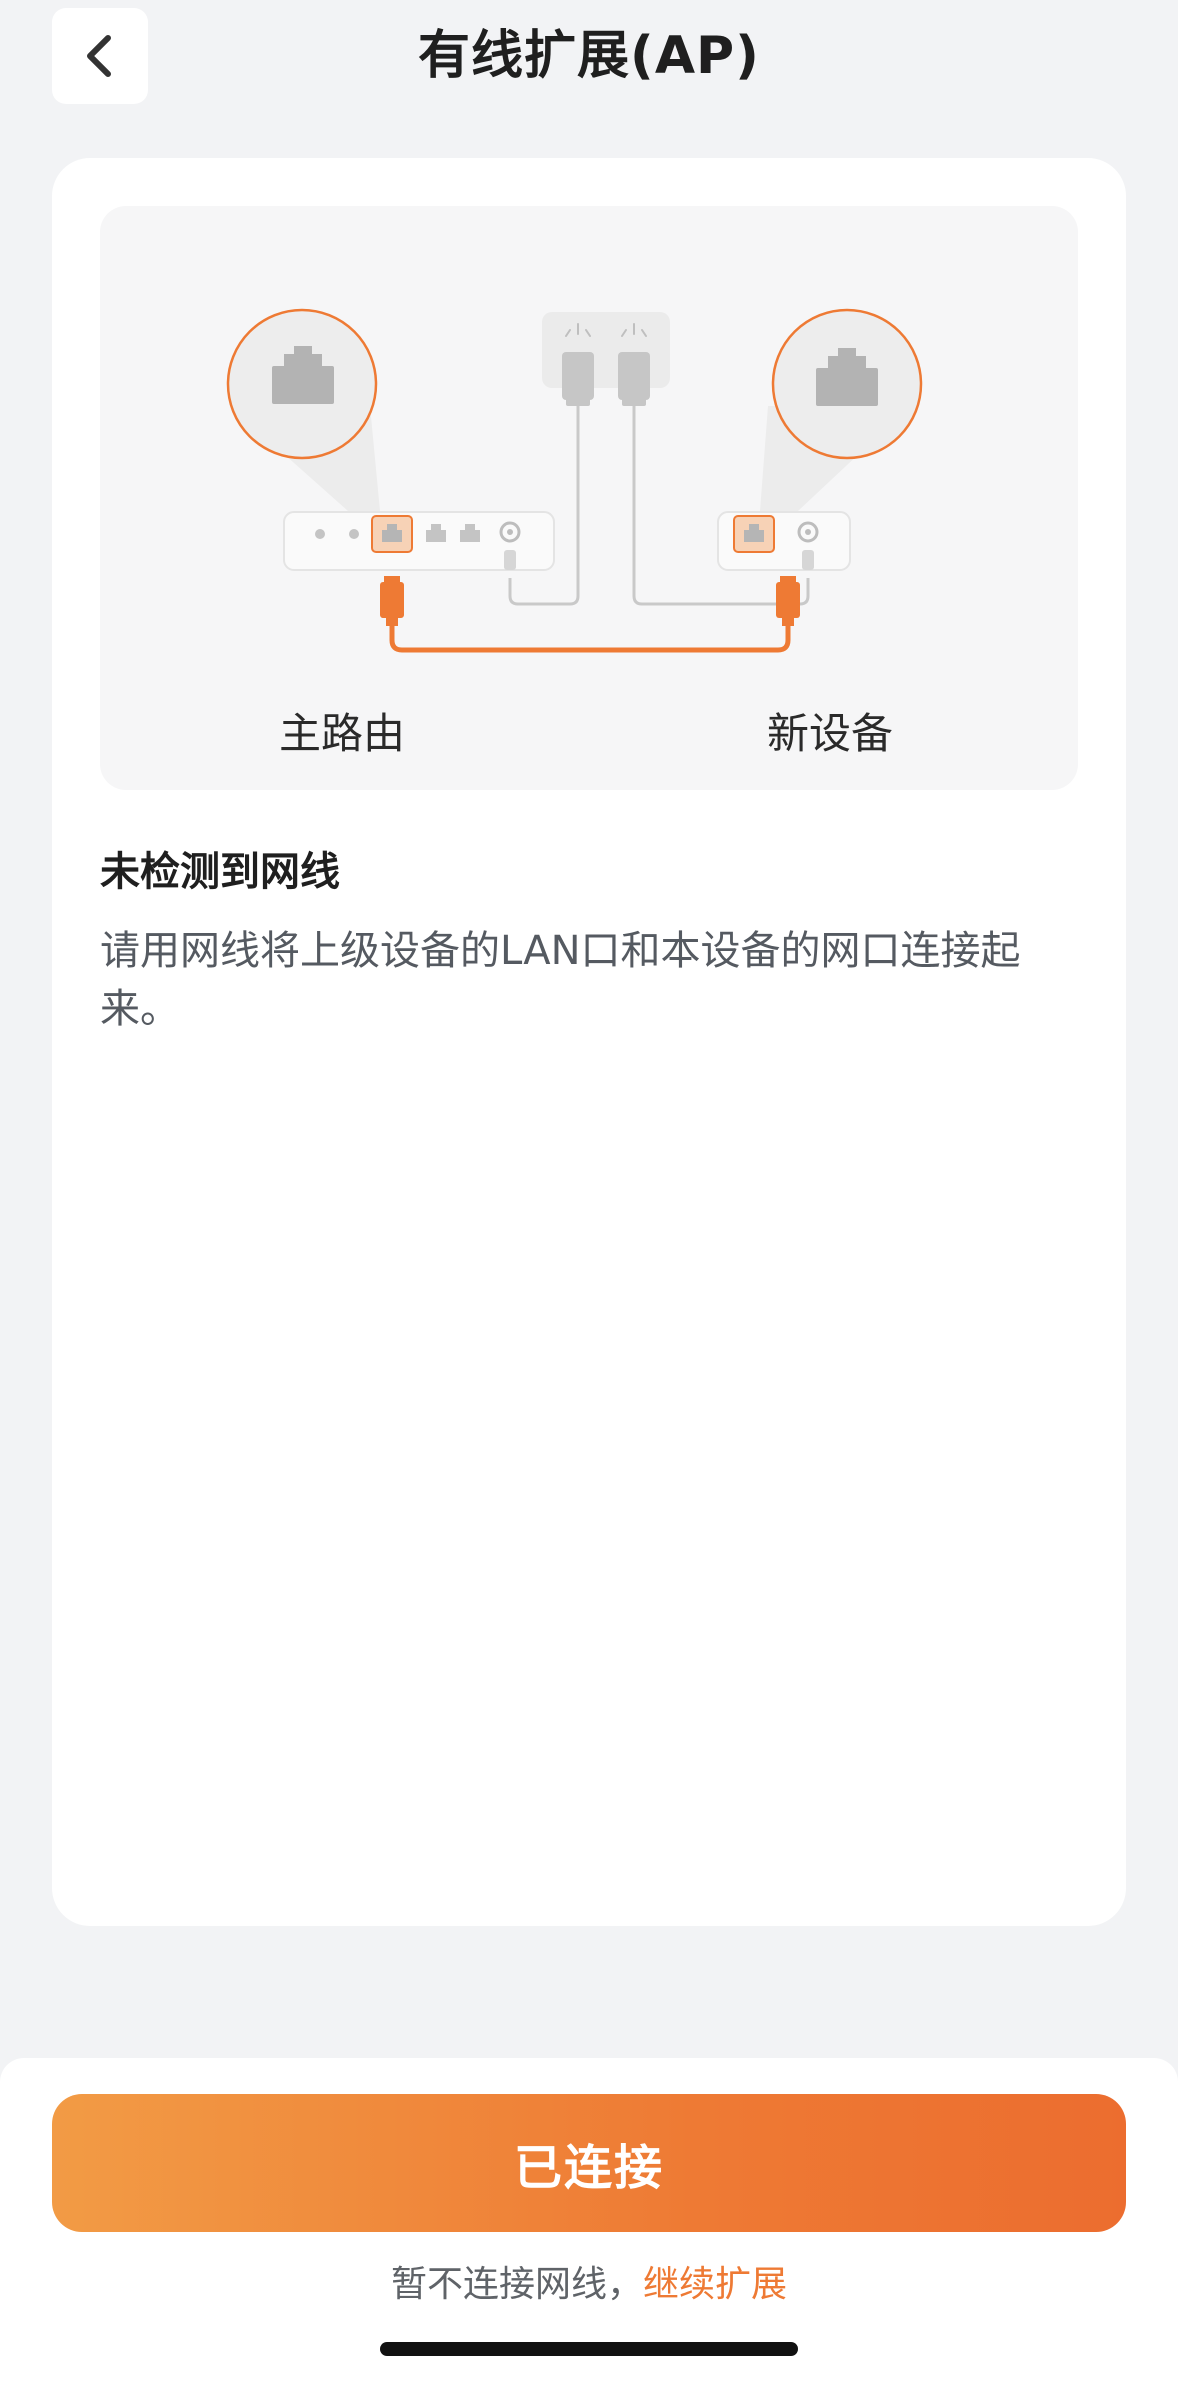  I want to click on status-title: 未检测到网线, so click(220, 872).